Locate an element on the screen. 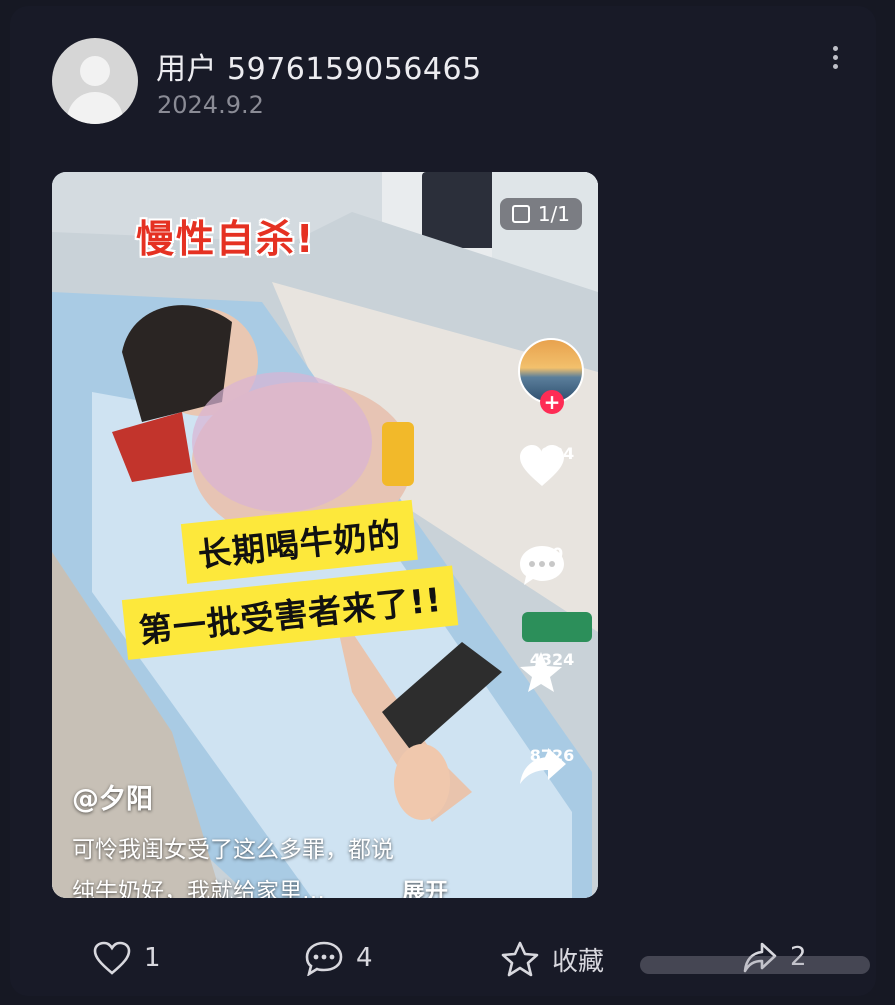  gallery-icon is located at coordinates (520, 214).